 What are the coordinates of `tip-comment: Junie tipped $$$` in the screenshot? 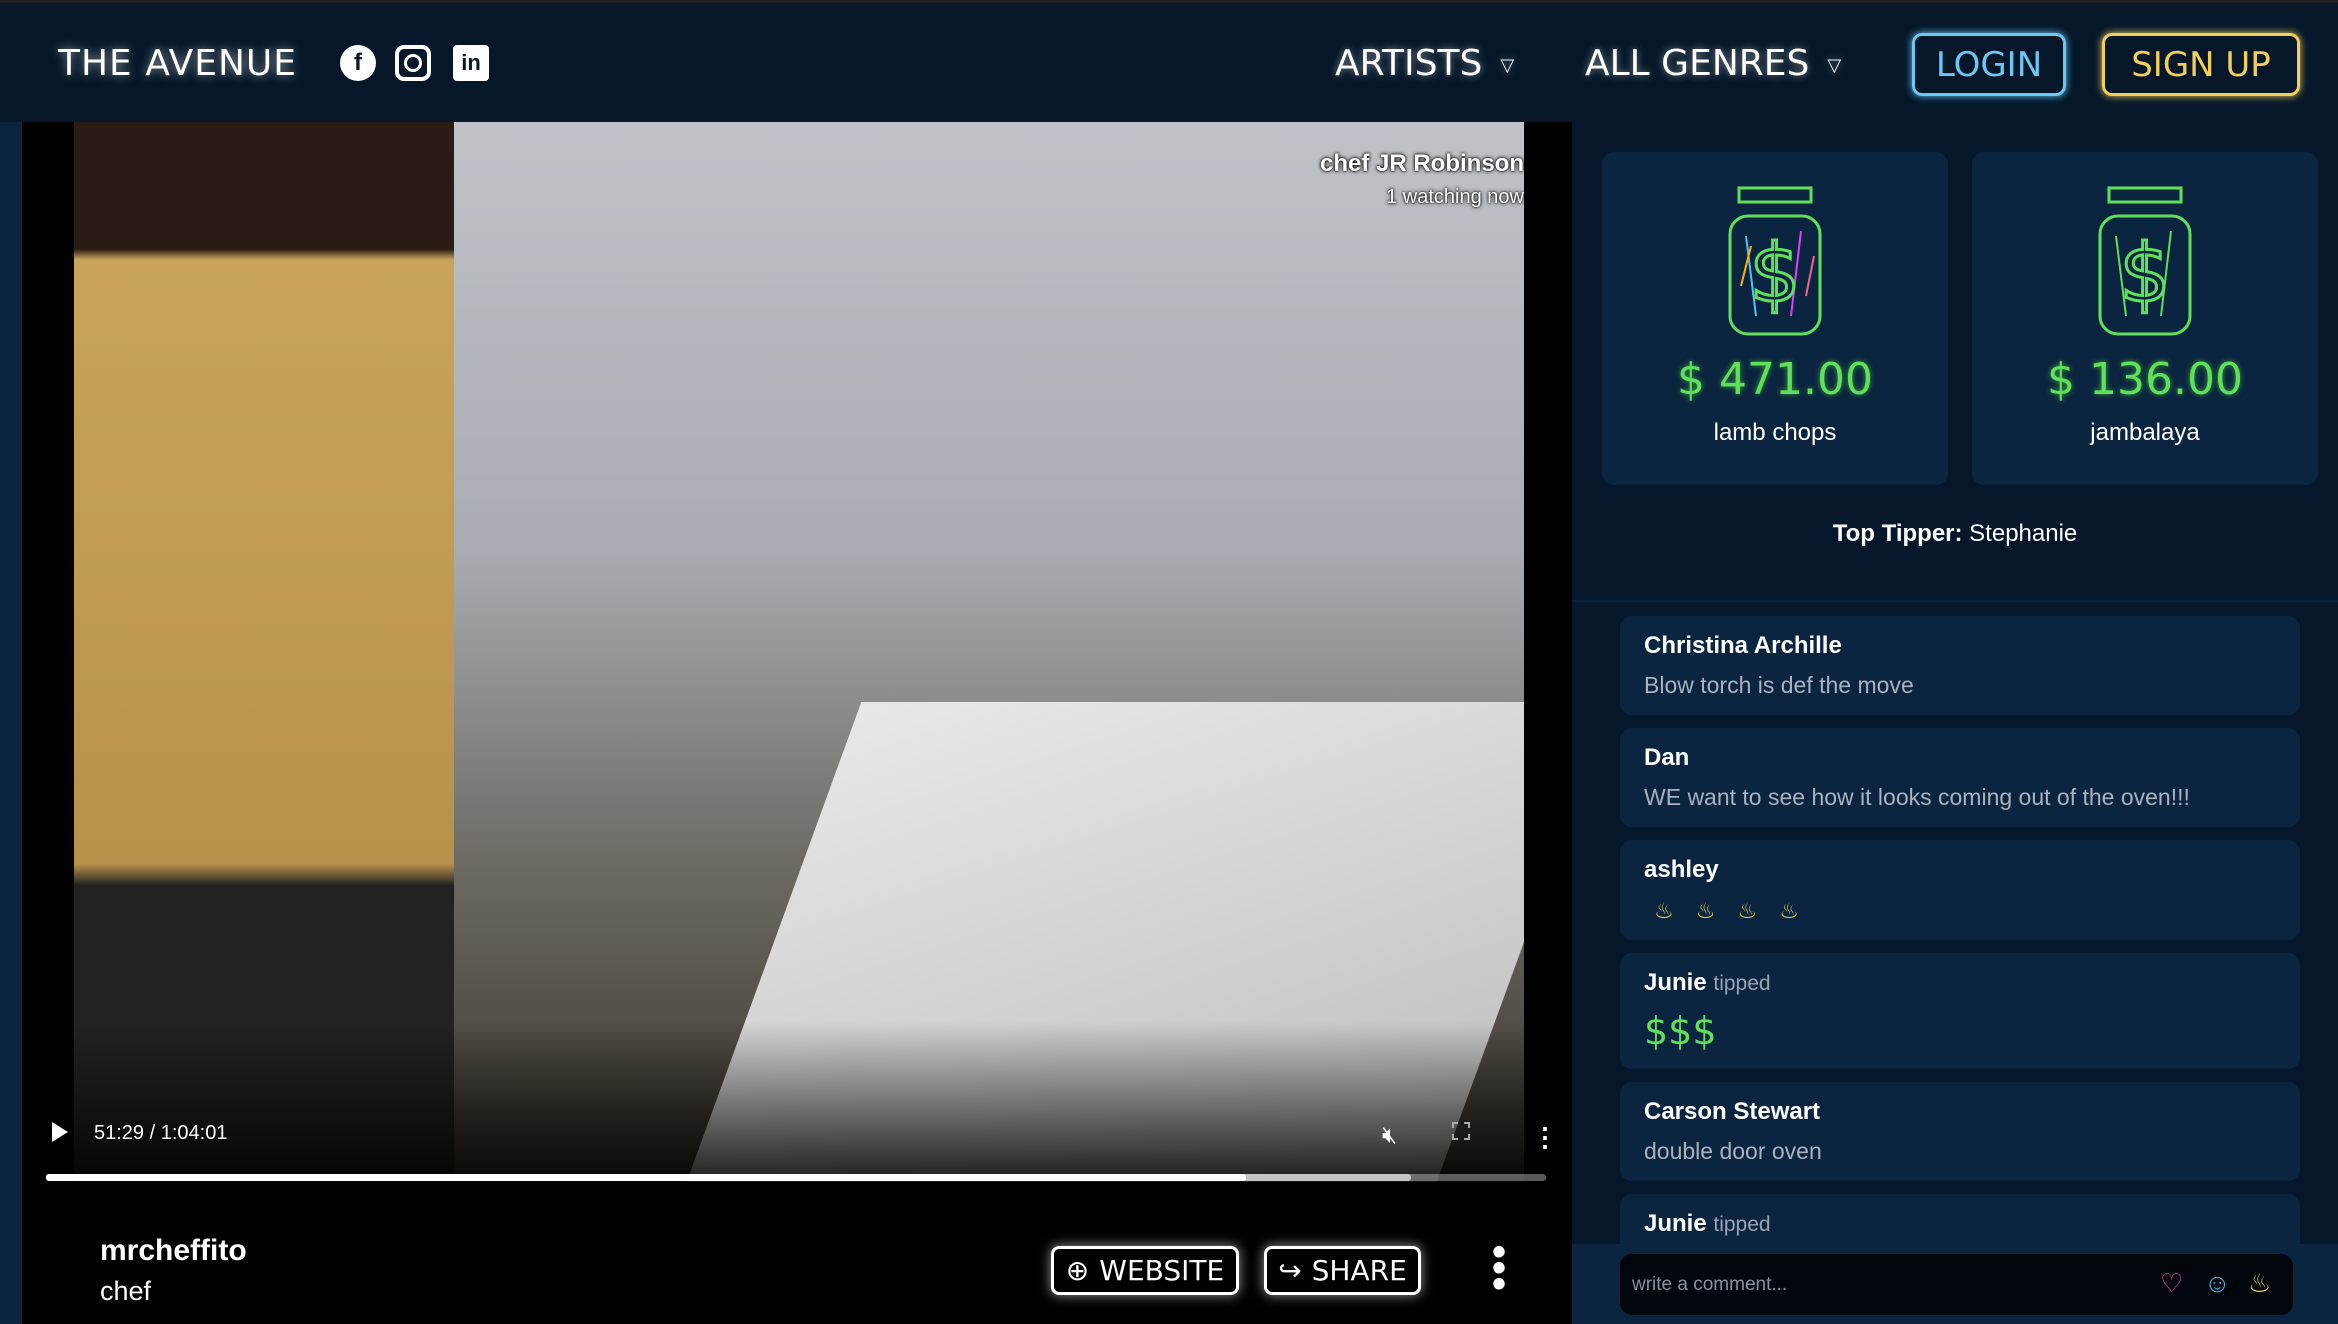 It's located at (1960, 1011).